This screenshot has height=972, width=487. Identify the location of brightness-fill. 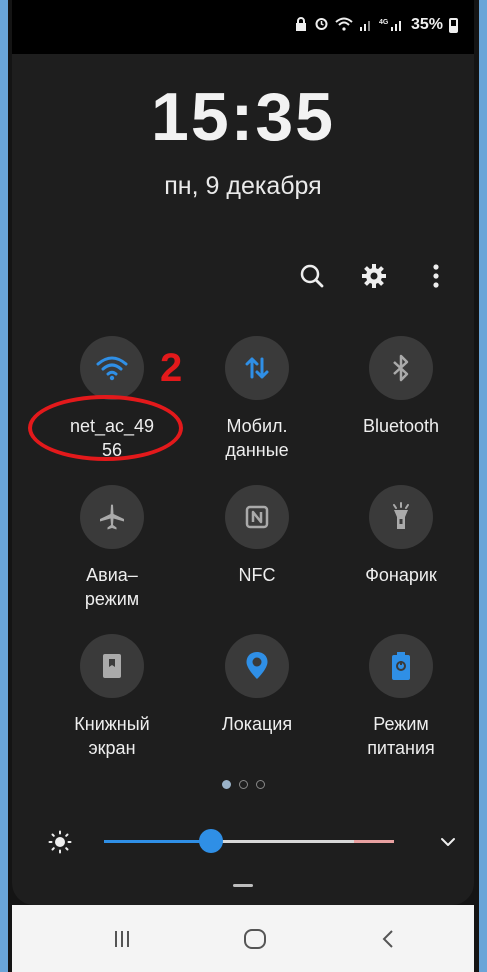
(158, 841).